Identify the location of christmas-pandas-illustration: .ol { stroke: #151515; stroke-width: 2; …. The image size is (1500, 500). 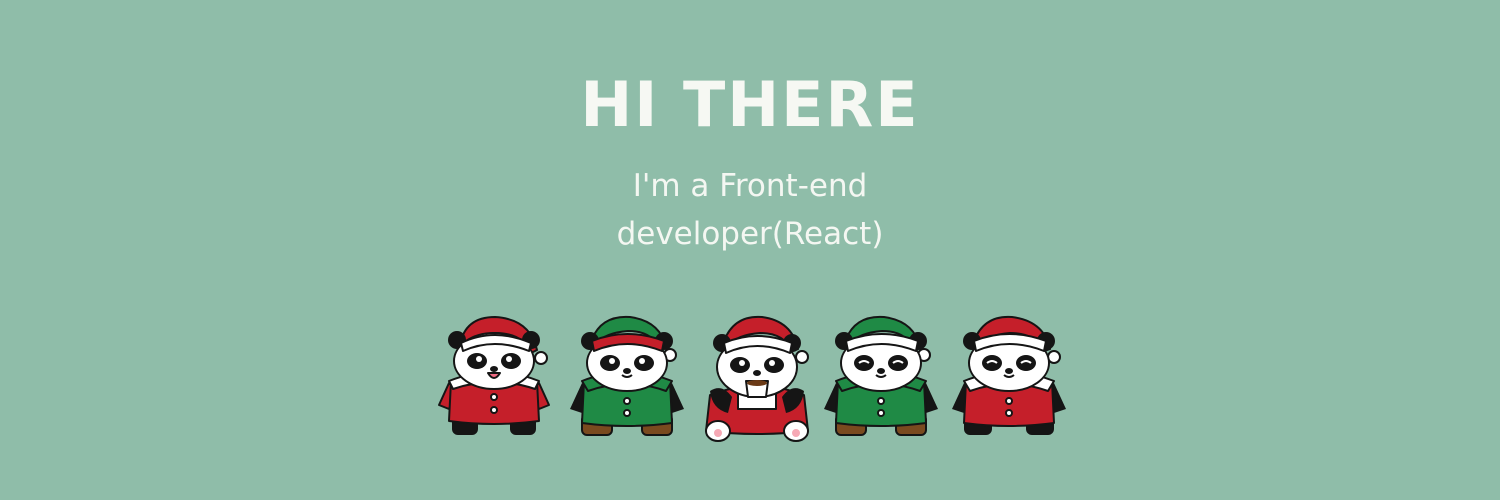
(752, 378).